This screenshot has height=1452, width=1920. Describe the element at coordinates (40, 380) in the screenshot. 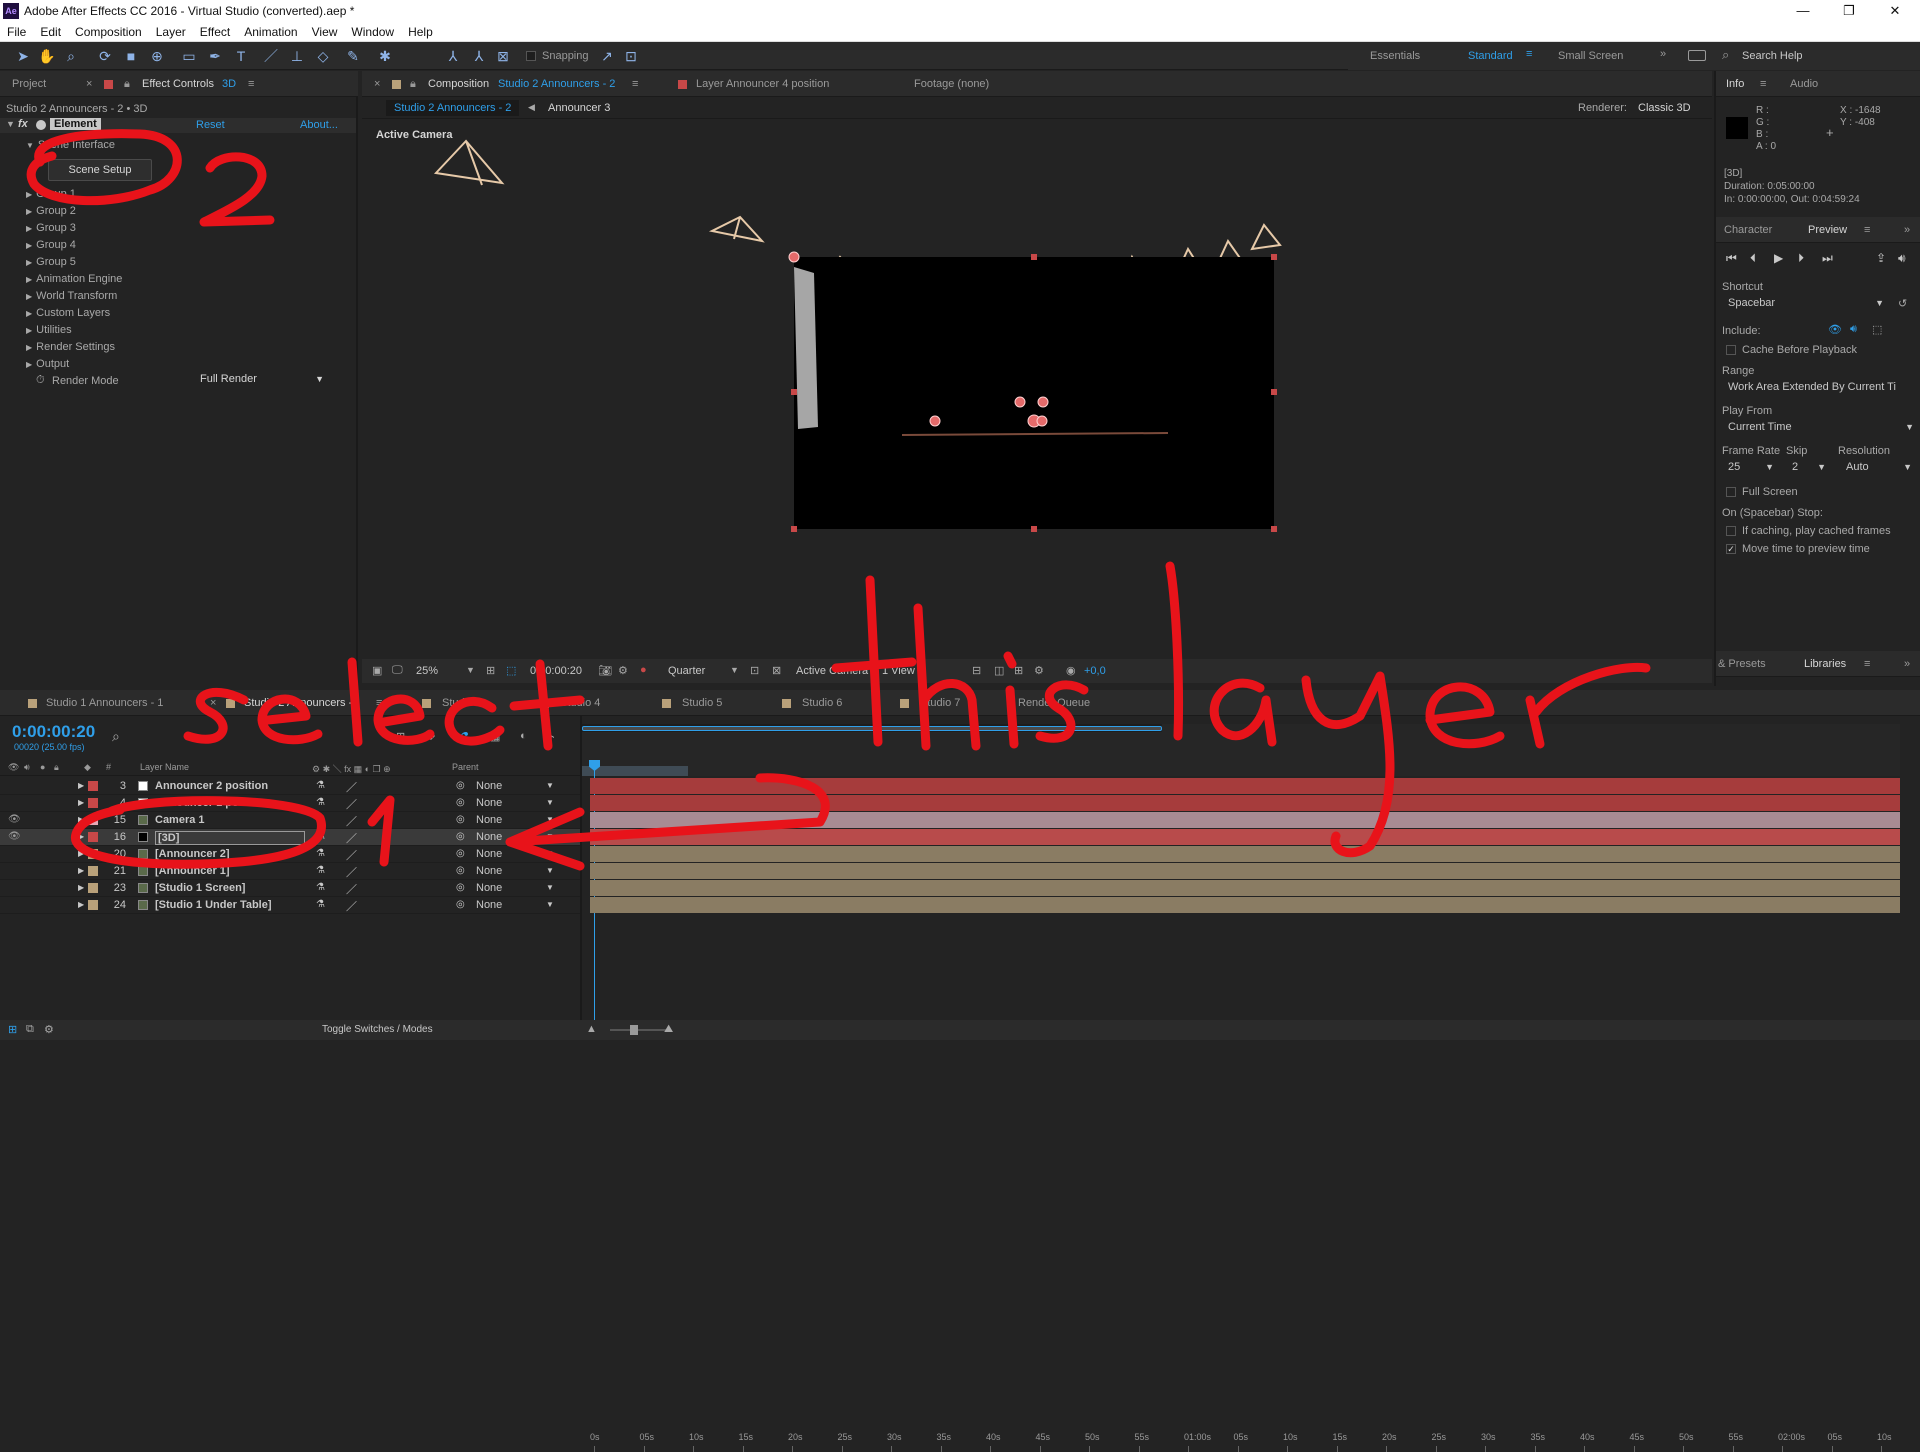

I see `stopwatch-icon: ⏱` at that location.